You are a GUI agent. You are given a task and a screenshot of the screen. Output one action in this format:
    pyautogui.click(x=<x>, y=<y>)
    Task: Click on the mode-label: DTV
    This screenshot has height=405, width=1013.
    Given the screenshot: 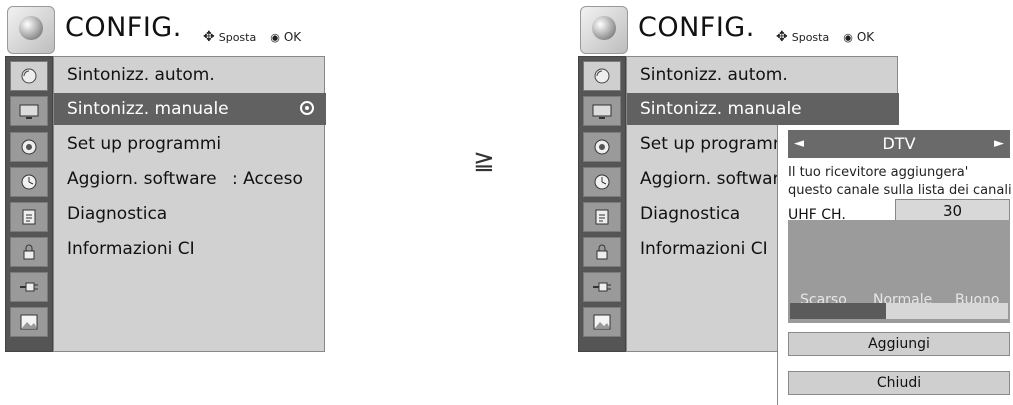 What is the action you would take?
    pyautogui.click(x=899, y=143)
    